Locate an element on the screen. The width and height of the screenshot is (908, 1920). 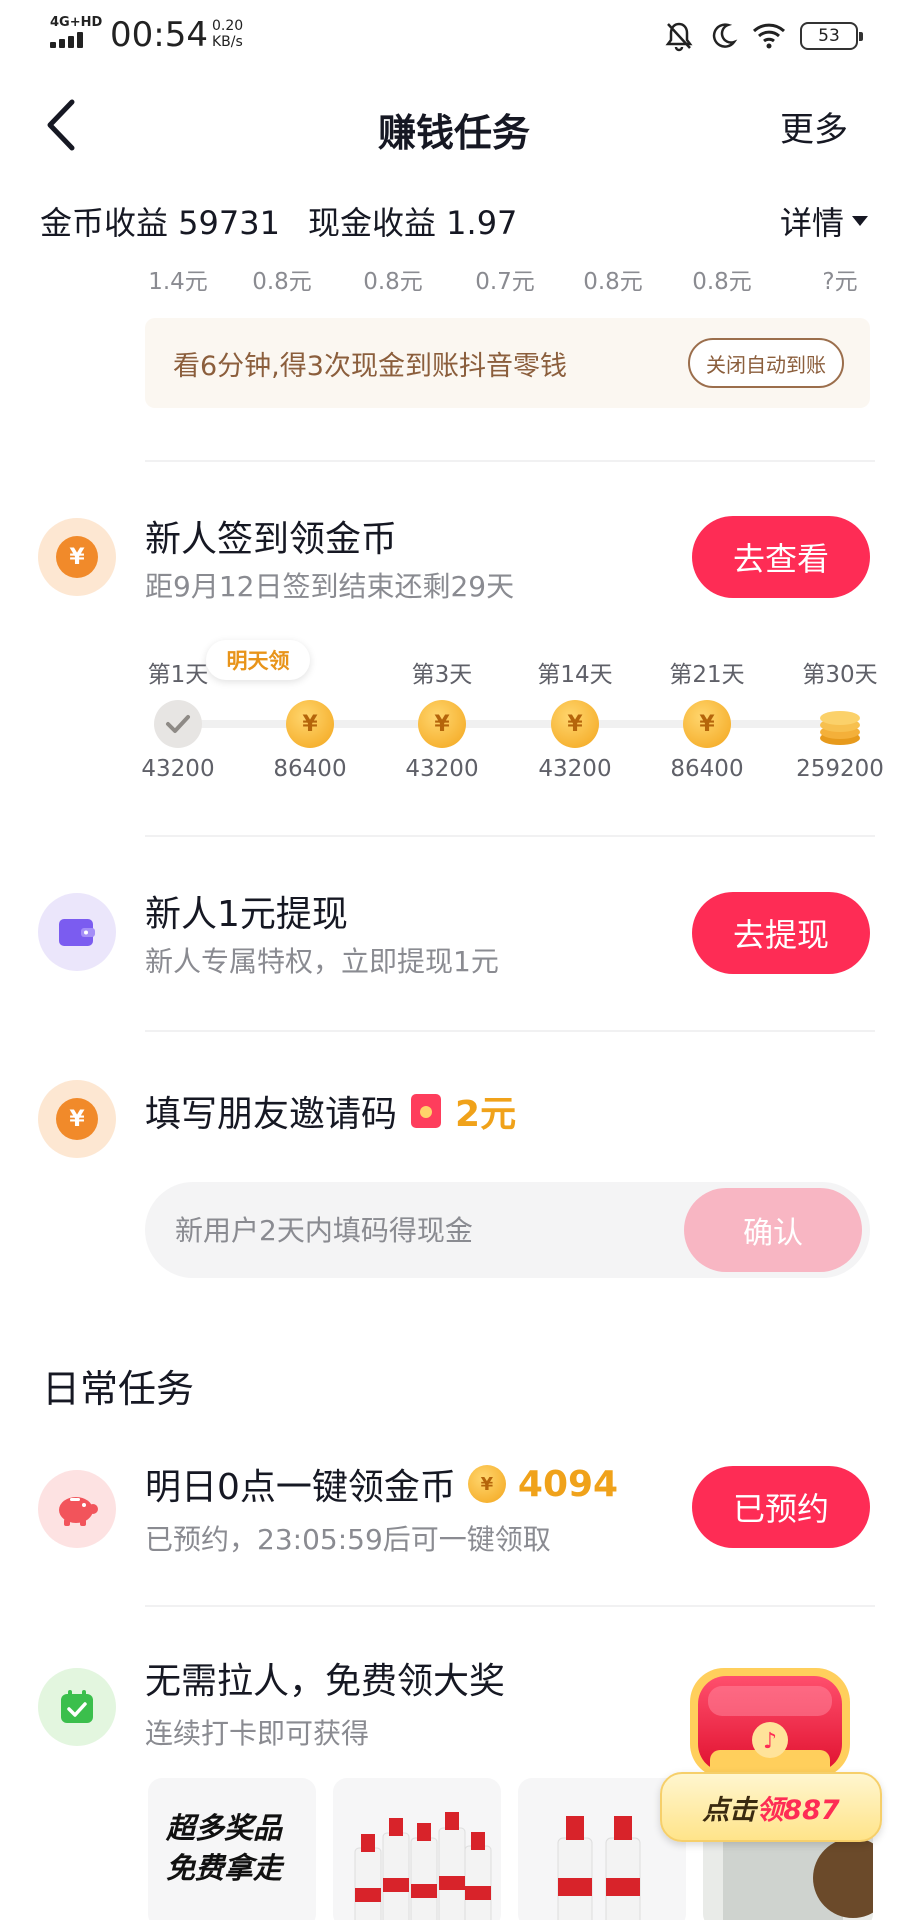
more-button: 更多 is located at coordinates (814, 126).